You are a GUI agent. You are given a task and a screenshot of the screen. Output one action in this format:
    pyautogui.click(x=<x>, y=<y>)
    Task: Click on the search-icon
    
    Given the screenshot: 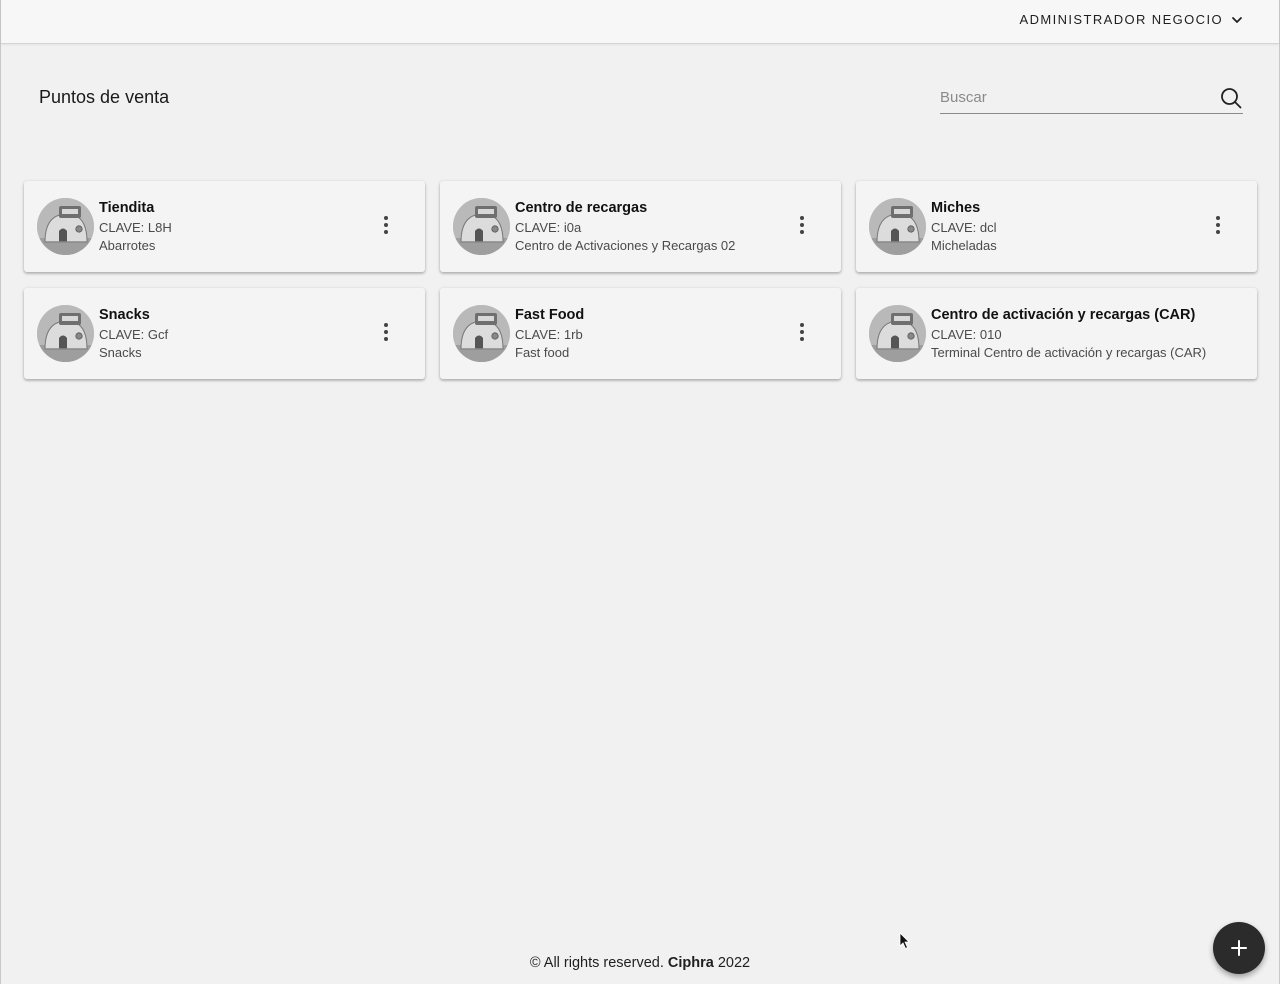 What is the action you would take?
    pyautogui.click(x=1231, y=98)
    